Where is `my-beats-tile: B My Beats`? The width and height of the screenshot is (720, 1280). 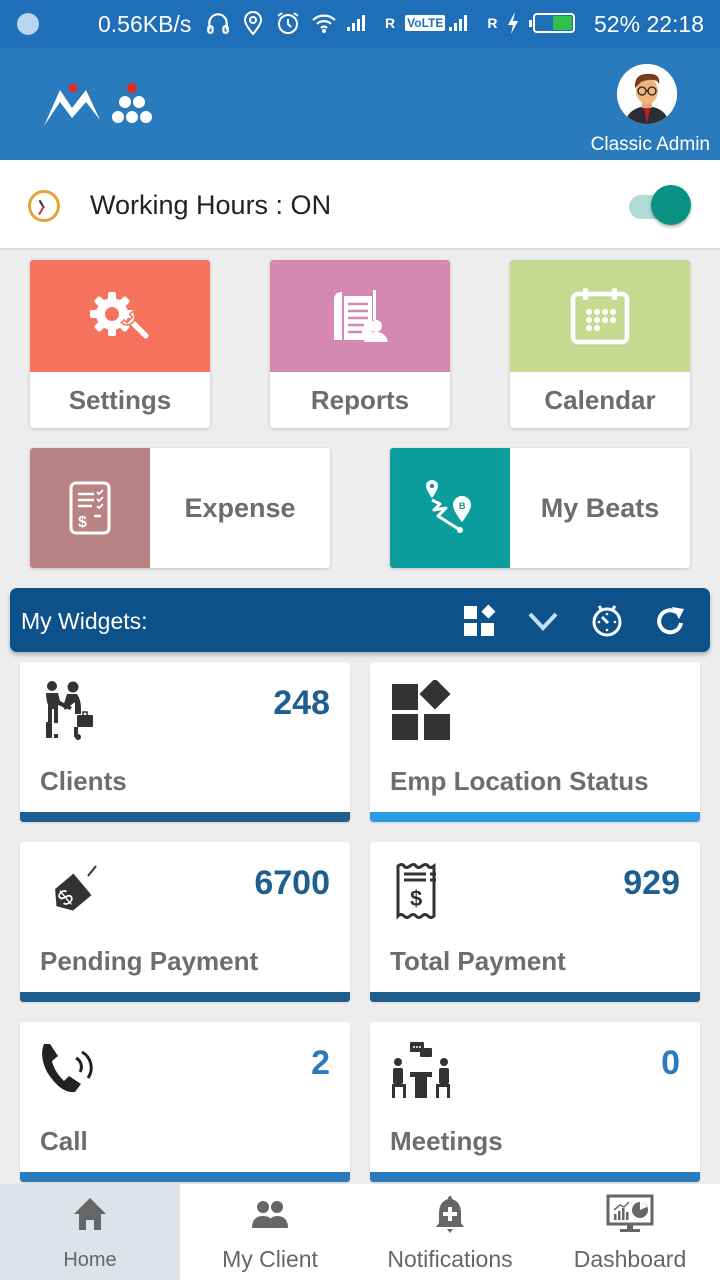 my-beats-tile: B My Beats is located at coordinates (540, 508).